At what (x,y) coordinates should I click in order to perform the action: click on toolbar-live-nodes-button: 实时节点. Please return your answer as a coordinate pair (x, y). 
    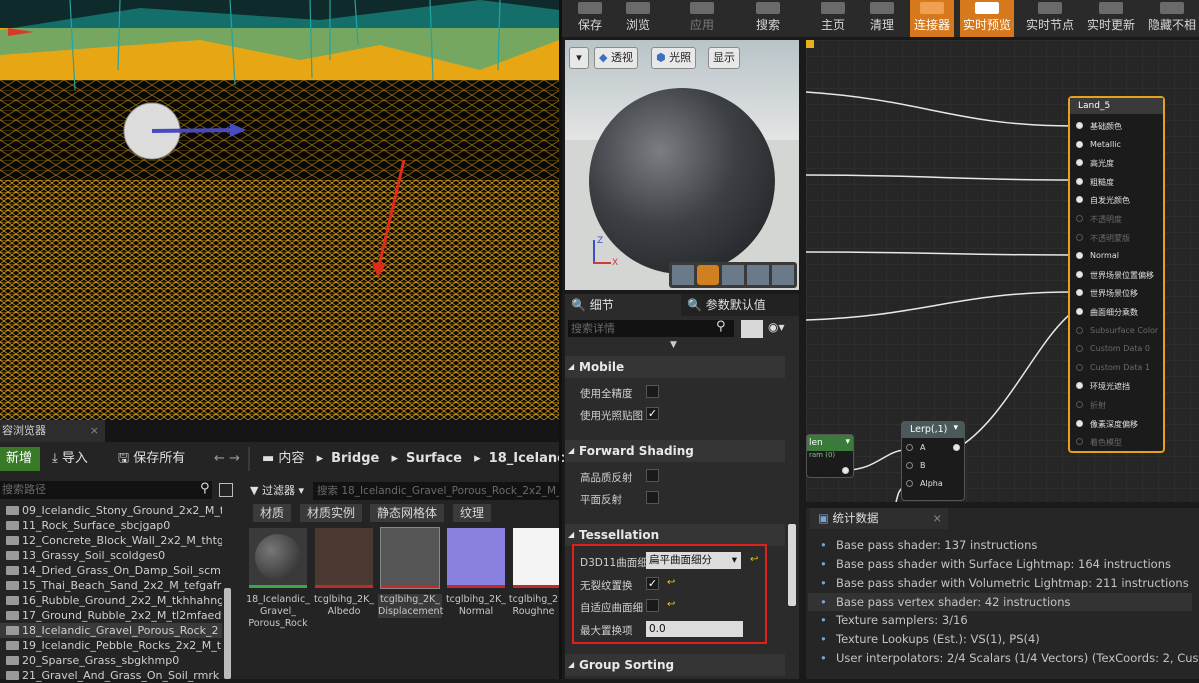
    Looking at the image, I should click on (1050, 18).